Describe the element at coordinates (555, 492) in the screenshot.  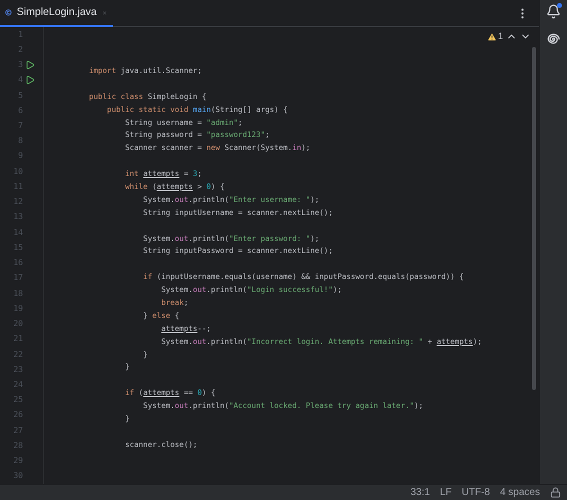
I see `lock-icon` at that location.